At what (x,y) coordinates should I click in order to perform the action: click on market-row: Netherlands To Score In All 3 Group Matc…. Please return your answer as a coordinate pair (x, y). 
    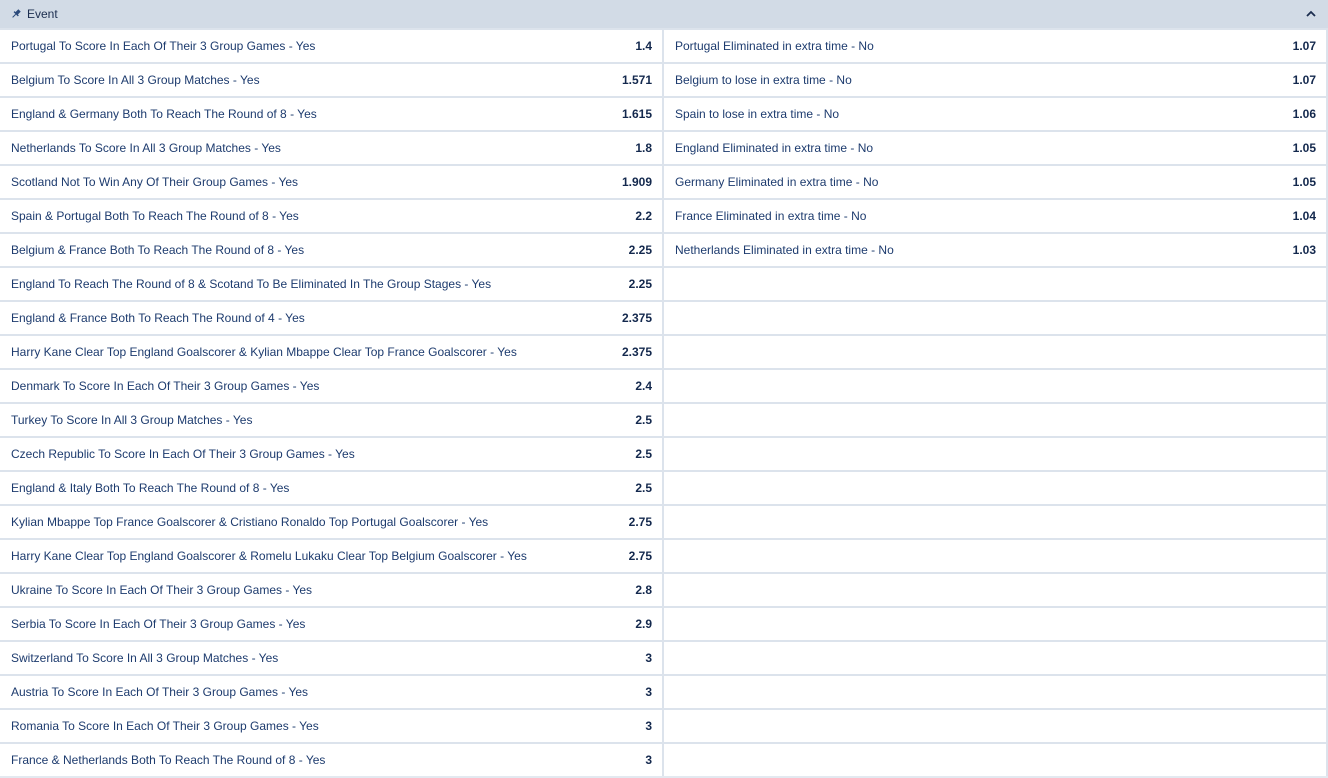
    Looking at the image, I should click on (331, 148).